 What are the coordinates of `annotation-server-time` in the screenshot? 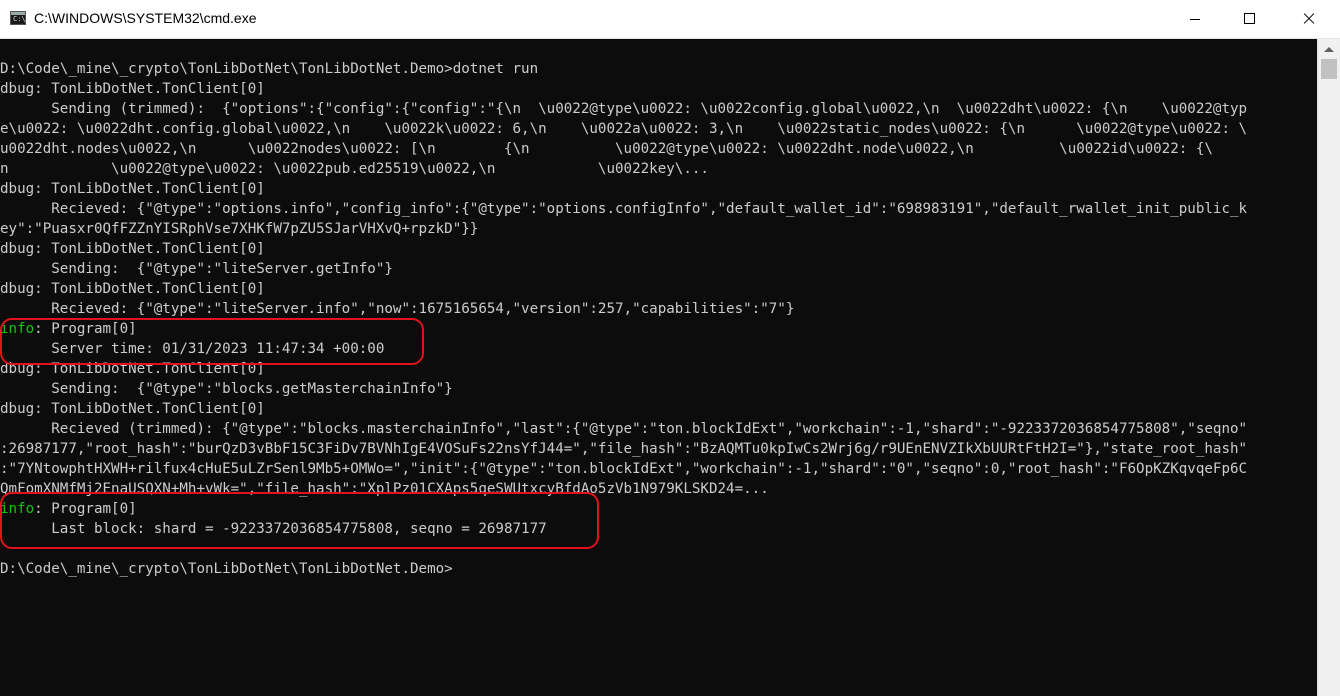 It's located at (212, 341).